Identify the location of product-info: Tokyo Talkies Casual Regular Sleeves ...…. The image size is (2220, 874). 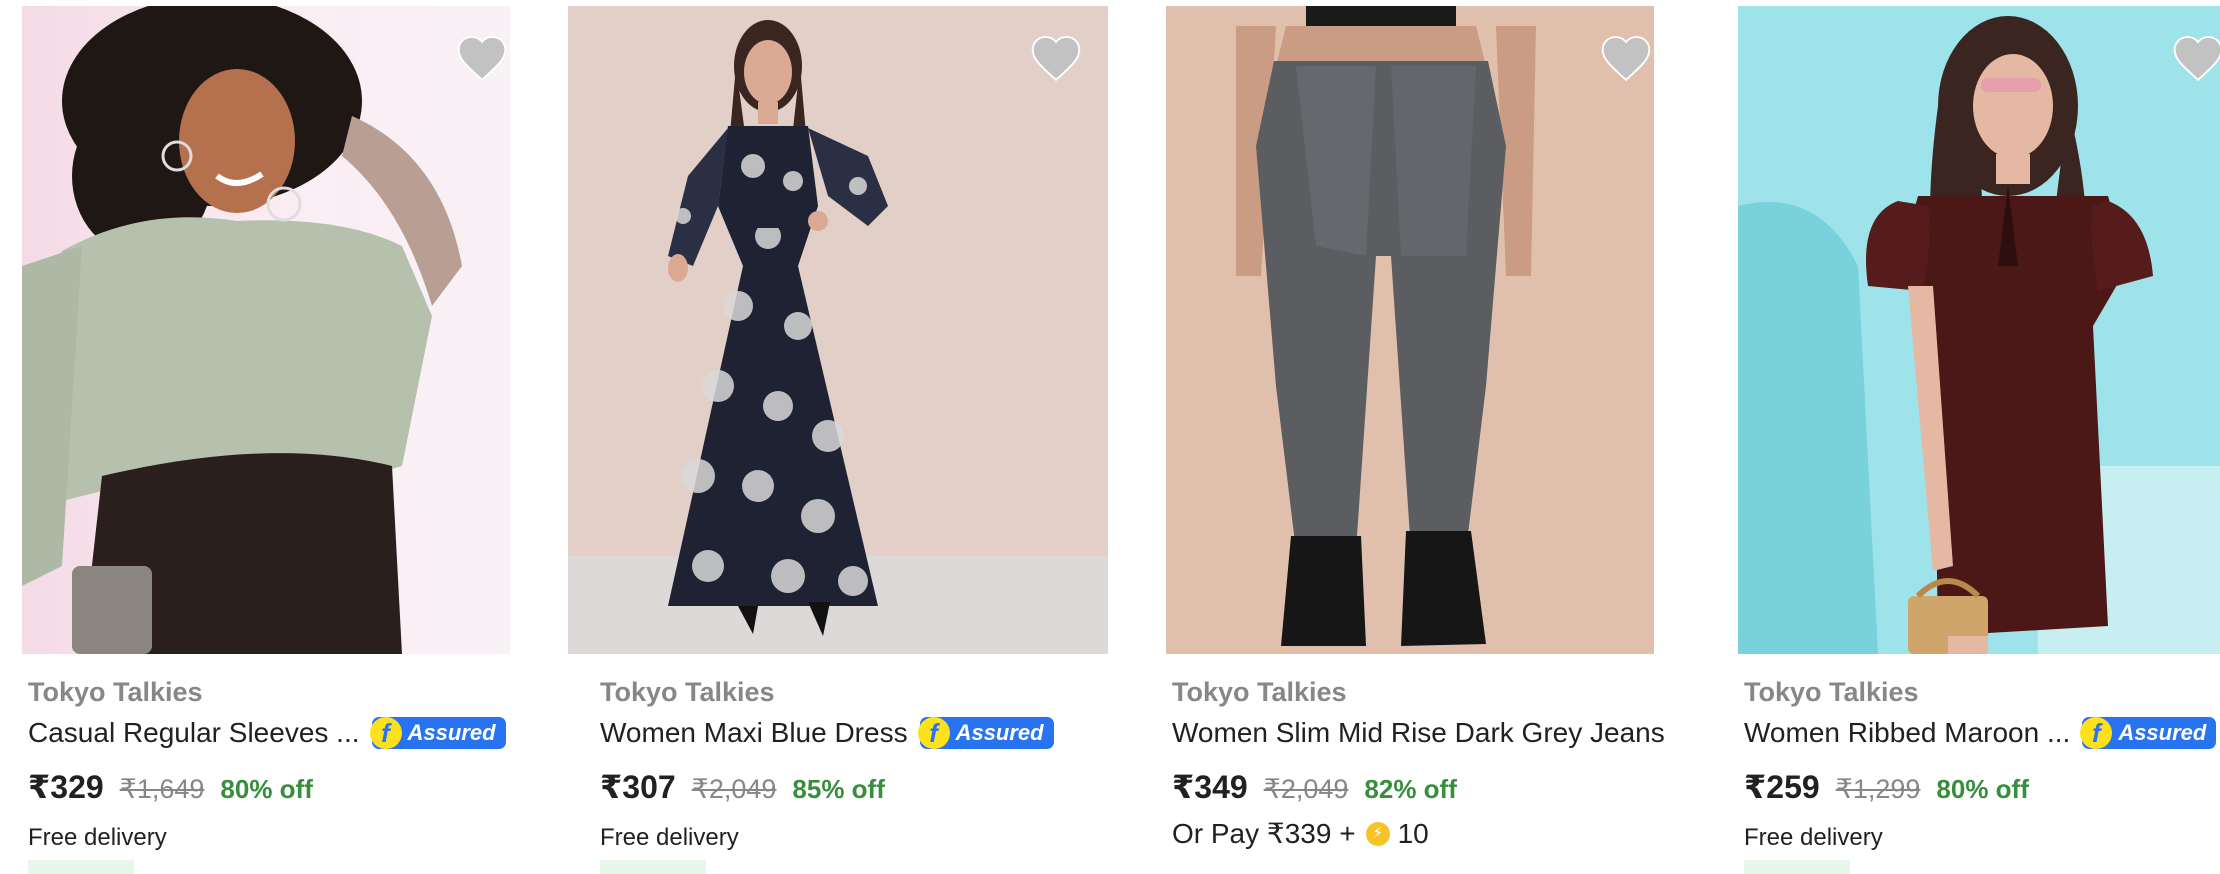
(303, 765).